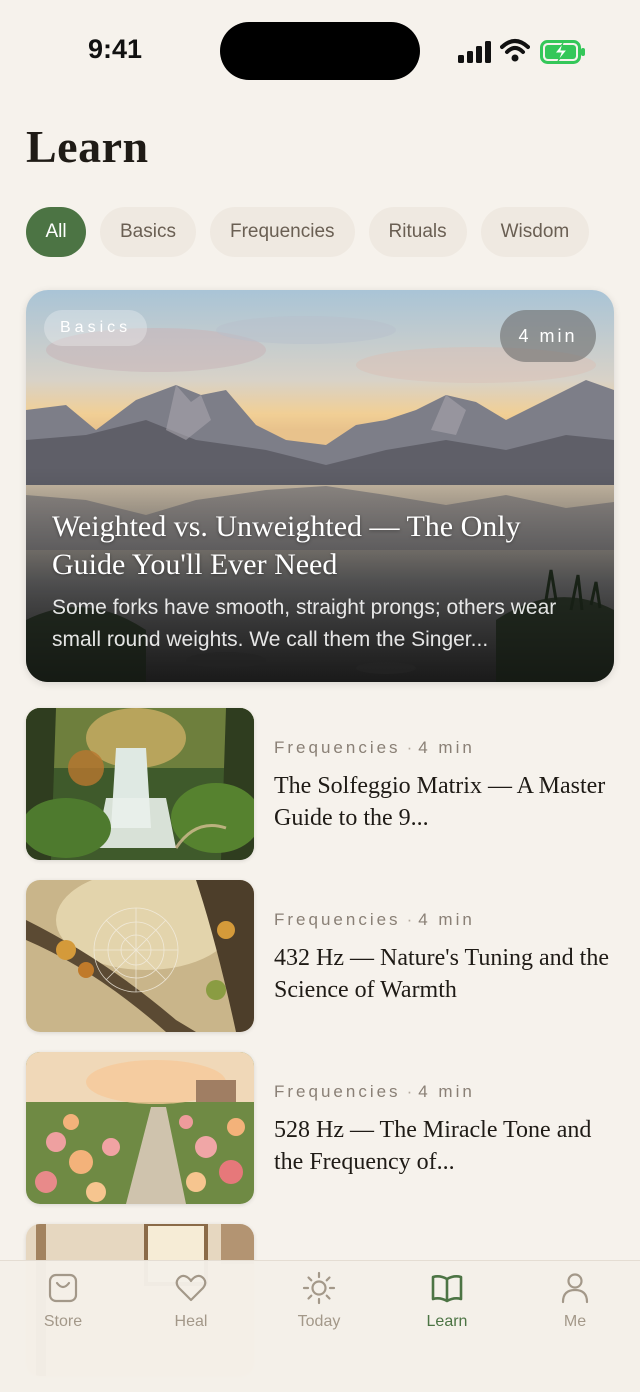 The width and height of the screenshot is (640, 1392). I want to click on dynamic-island, so click(320, 51).